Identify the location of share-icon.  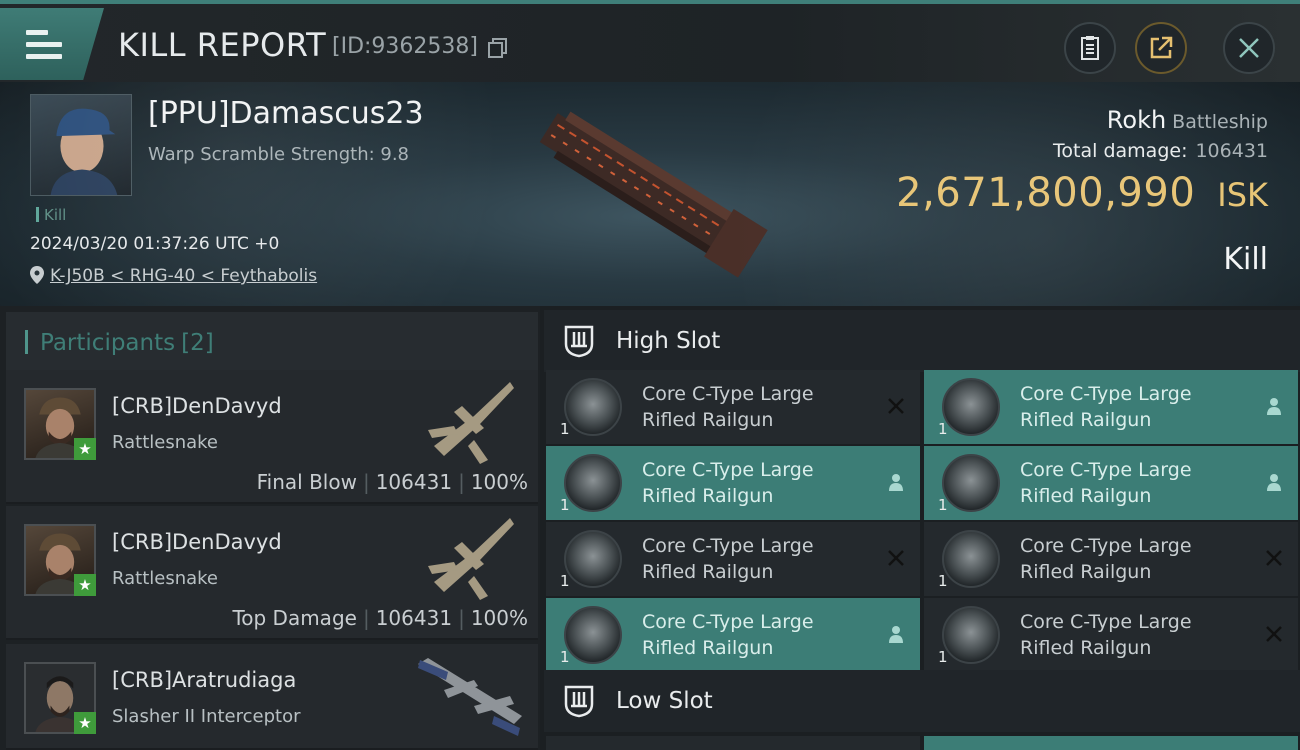
(1161, 47).